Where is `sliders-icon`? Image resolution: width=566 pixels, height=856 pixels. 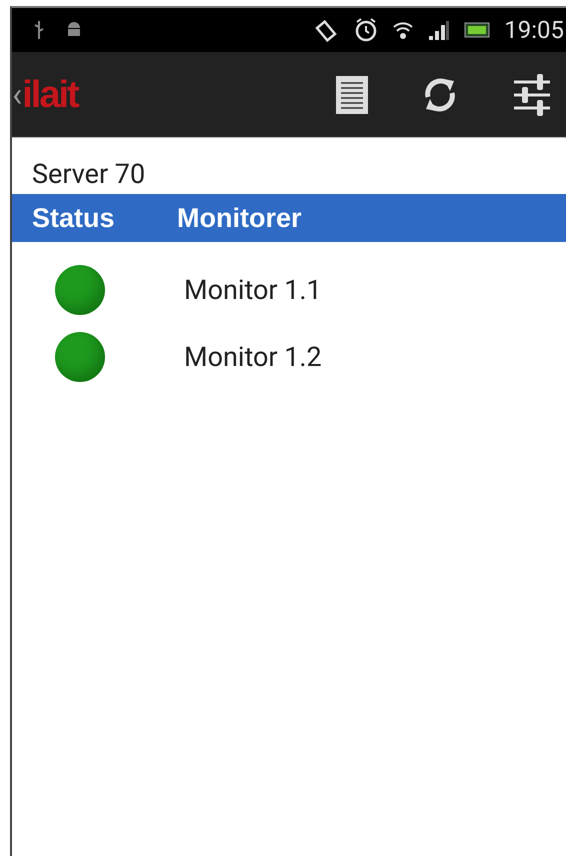
sliders-icon is located at coordinates (532, 94).